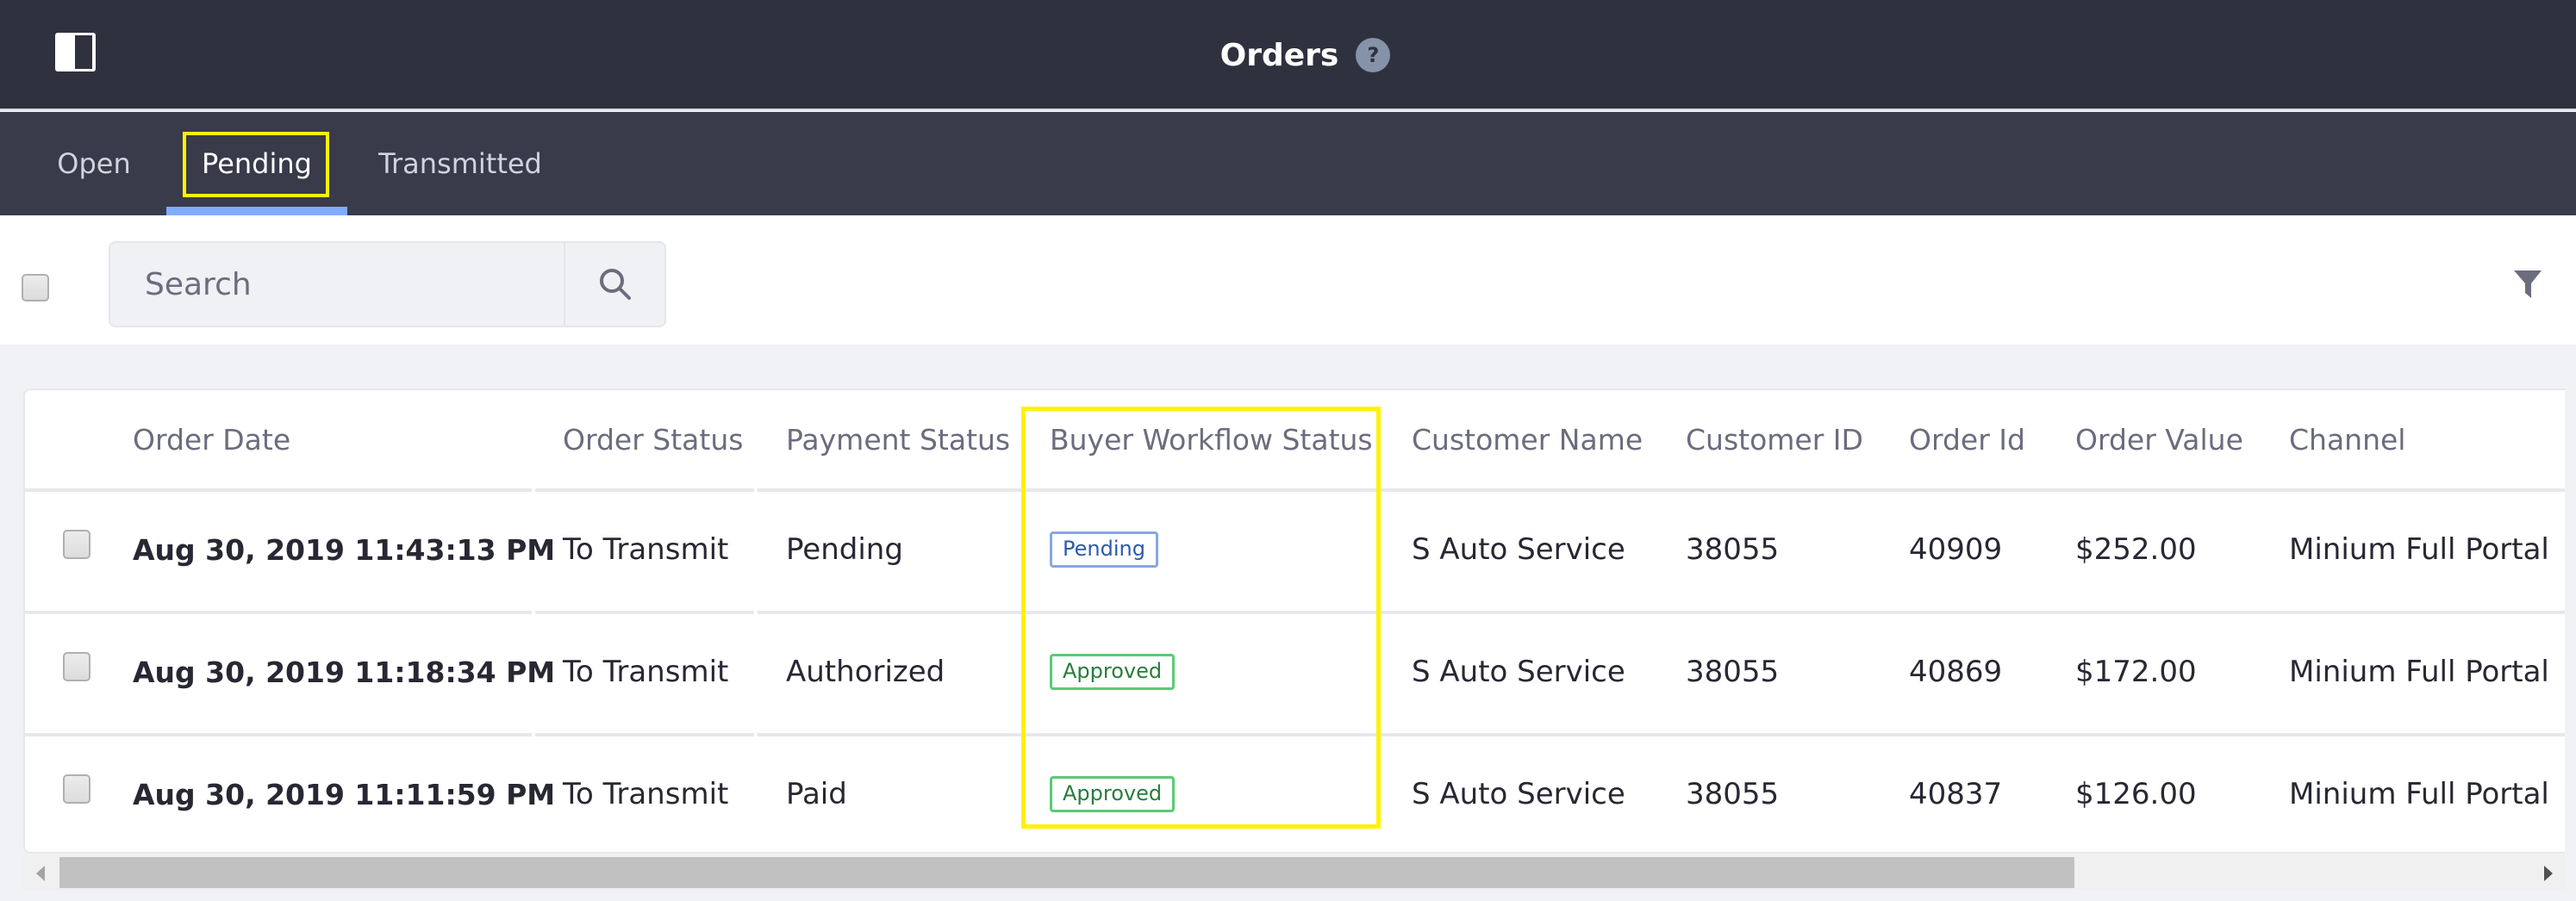 Image resolution: width=2576 pixels, height=901 pixels. Describe the element at coordinates (344, 549) in the screenshot. I see `order-date: Aug 30, 2019 11:43:13 PM` at that location.